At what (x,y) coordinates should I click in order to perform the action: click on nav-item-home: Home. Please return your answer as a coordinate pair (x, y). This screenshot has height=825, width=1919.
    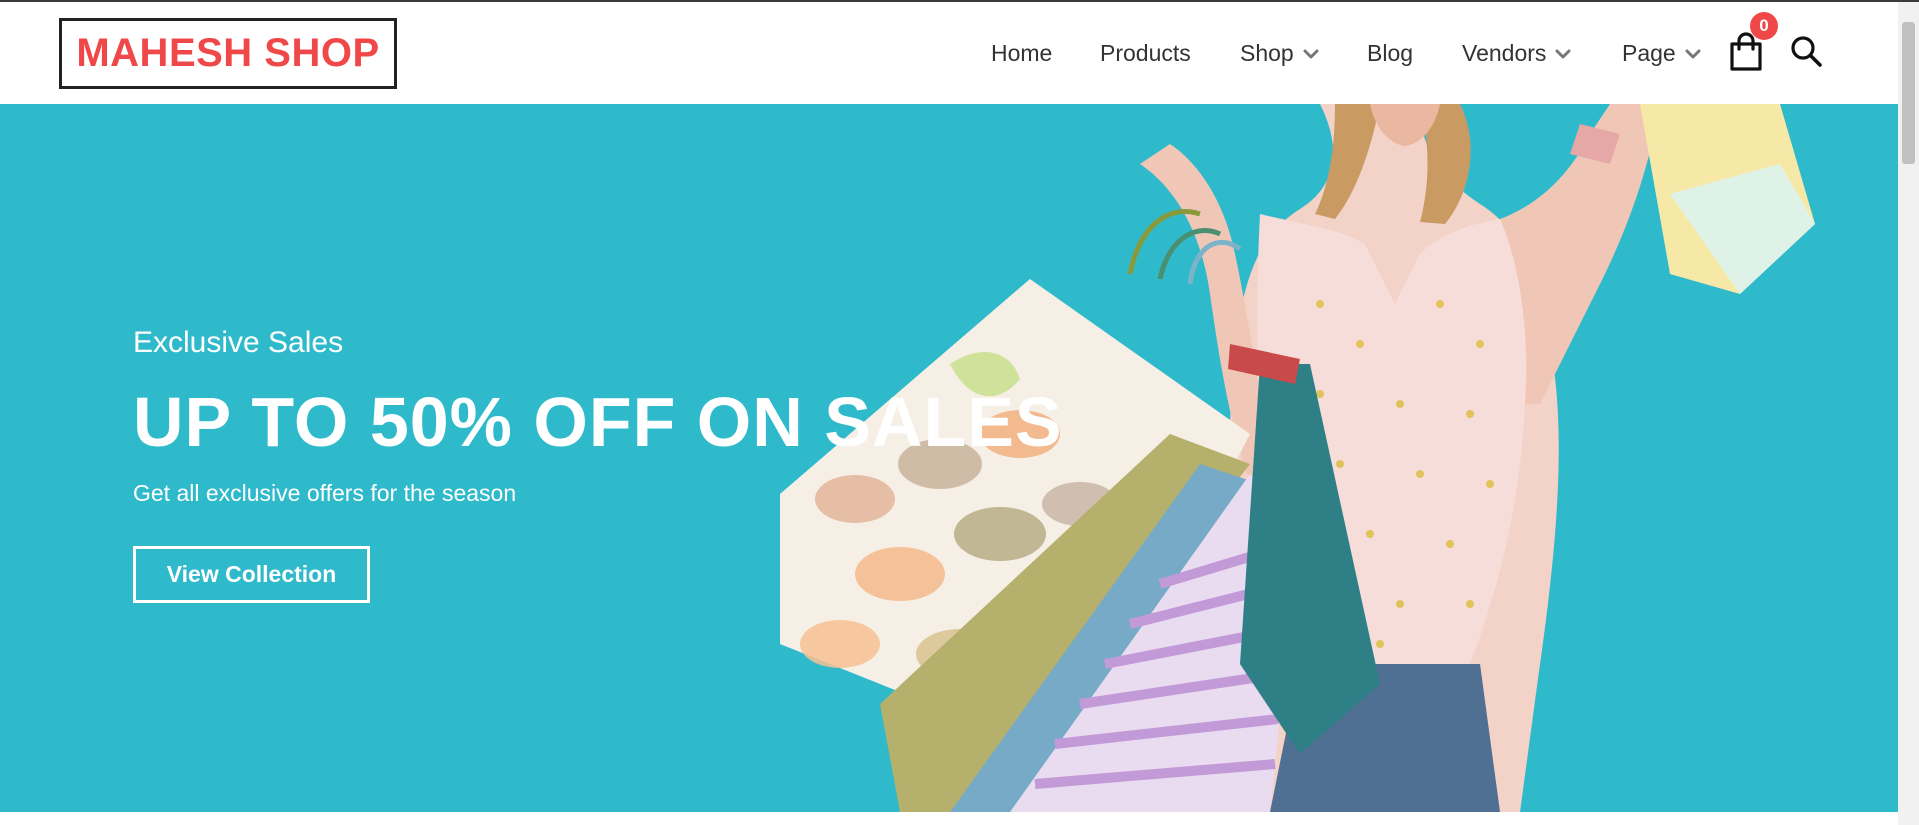
    Looking at the image, I should click on (1021, 53).